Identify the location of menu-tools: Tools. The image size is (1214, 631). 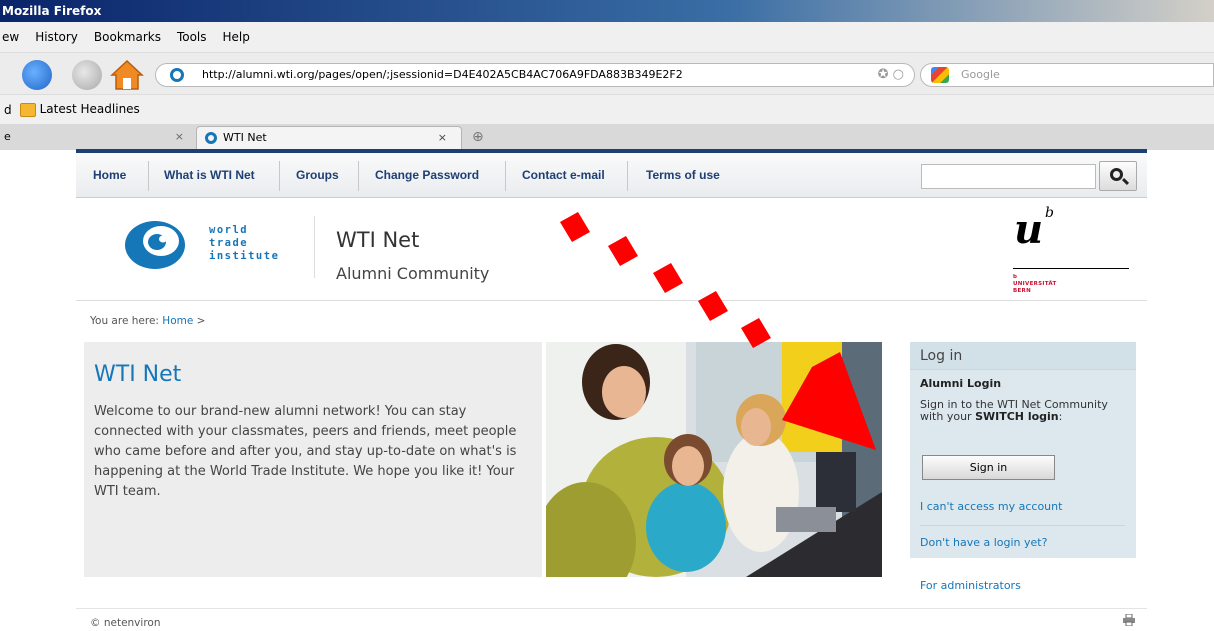
(192, 37).